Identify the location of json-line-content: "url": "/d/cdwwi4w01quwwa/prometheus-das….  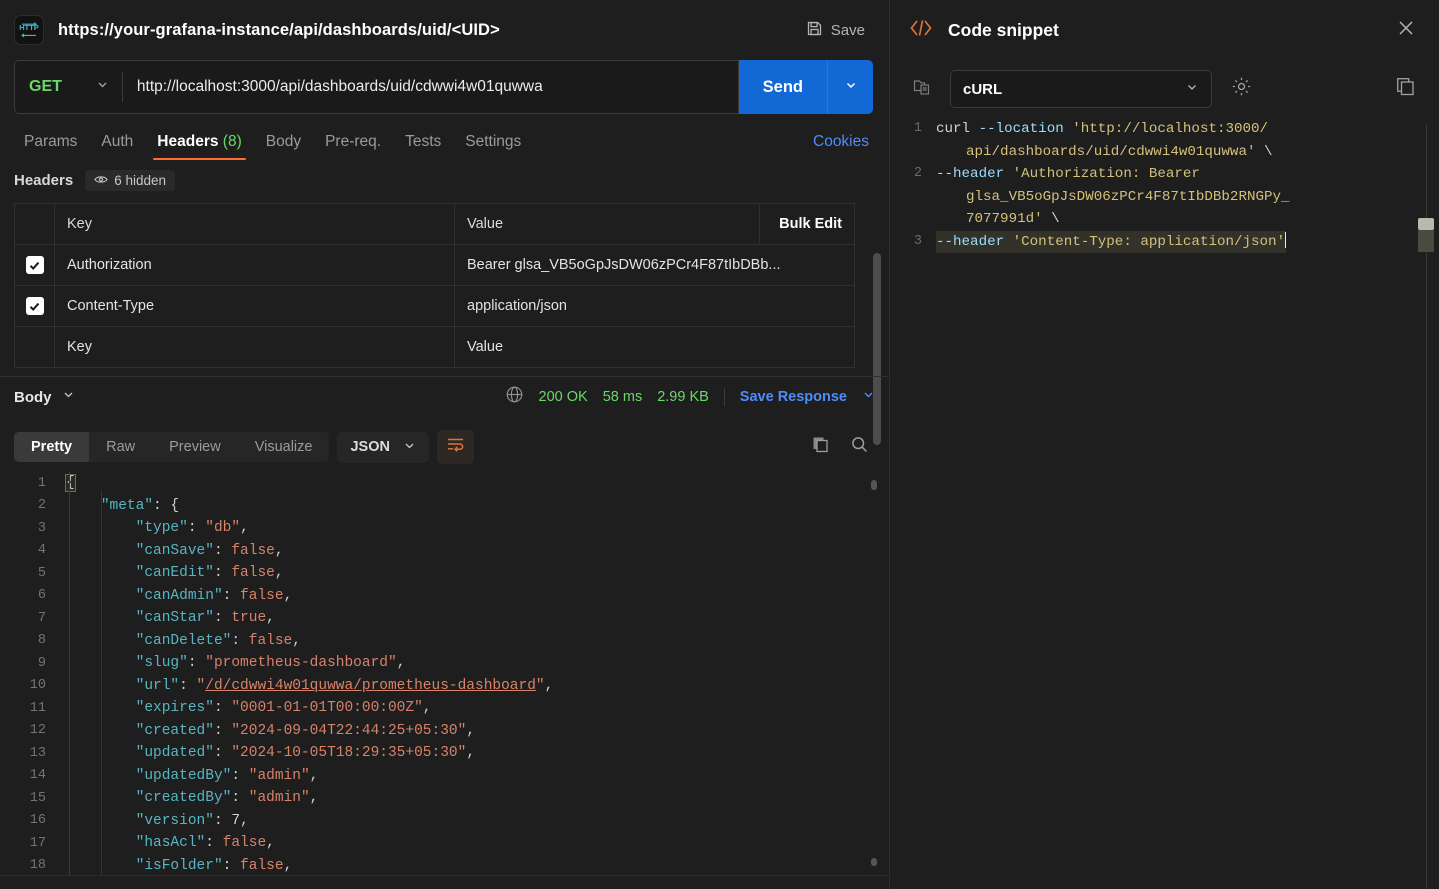
(310, 685).